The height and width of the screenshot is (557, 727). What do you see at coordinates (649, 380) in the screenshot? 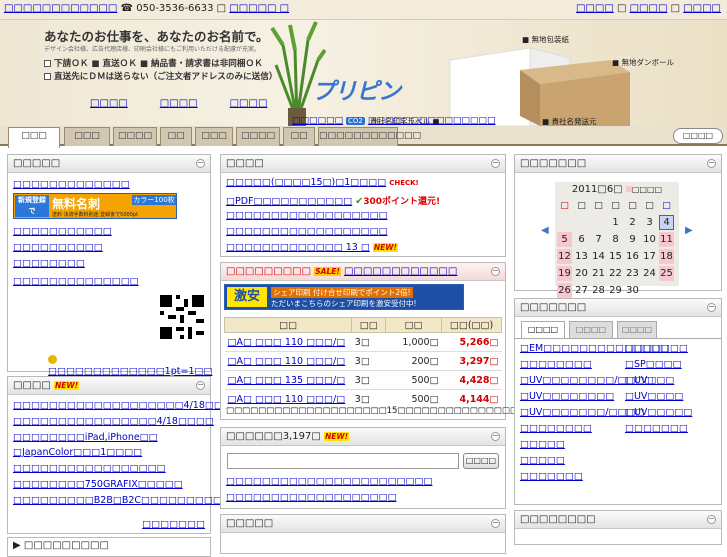
I see `product-link: □UV□□□` at bounding box center [649, 380].